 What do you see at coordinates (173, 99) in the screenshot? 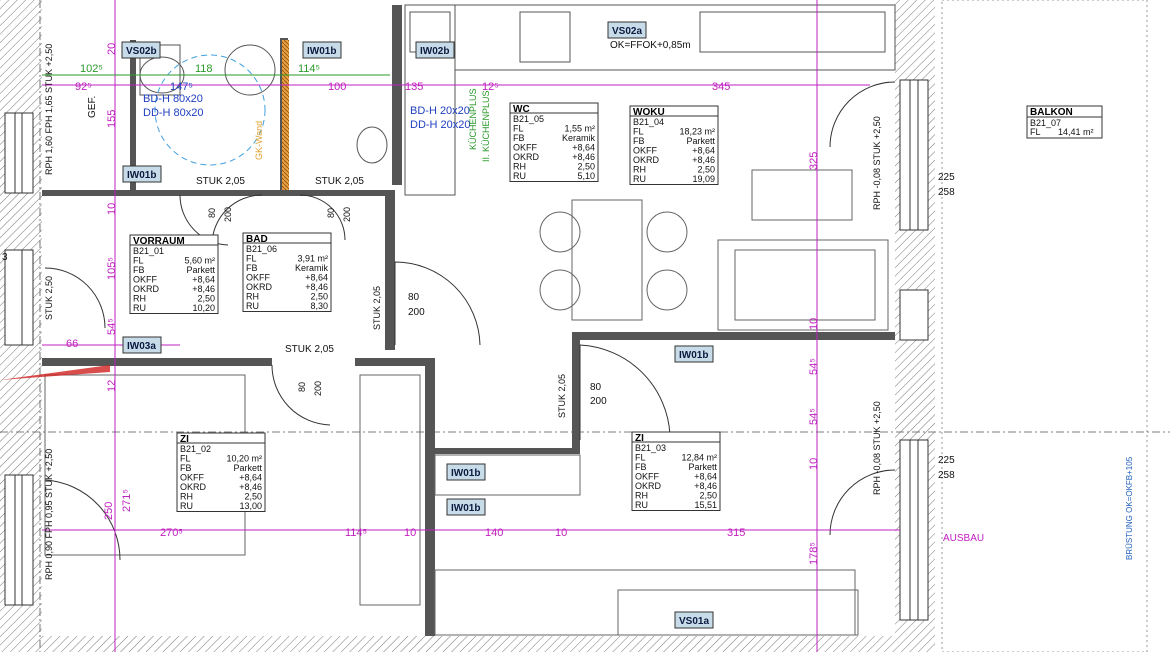
I see `note-bd-h-1: BD-H 80x20` at bounding box center [173, 99].